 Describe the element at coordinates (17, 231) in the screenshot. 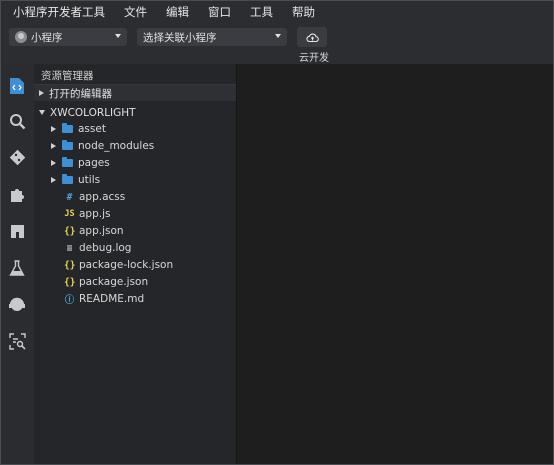

I see `bookmark-icon` at that location.